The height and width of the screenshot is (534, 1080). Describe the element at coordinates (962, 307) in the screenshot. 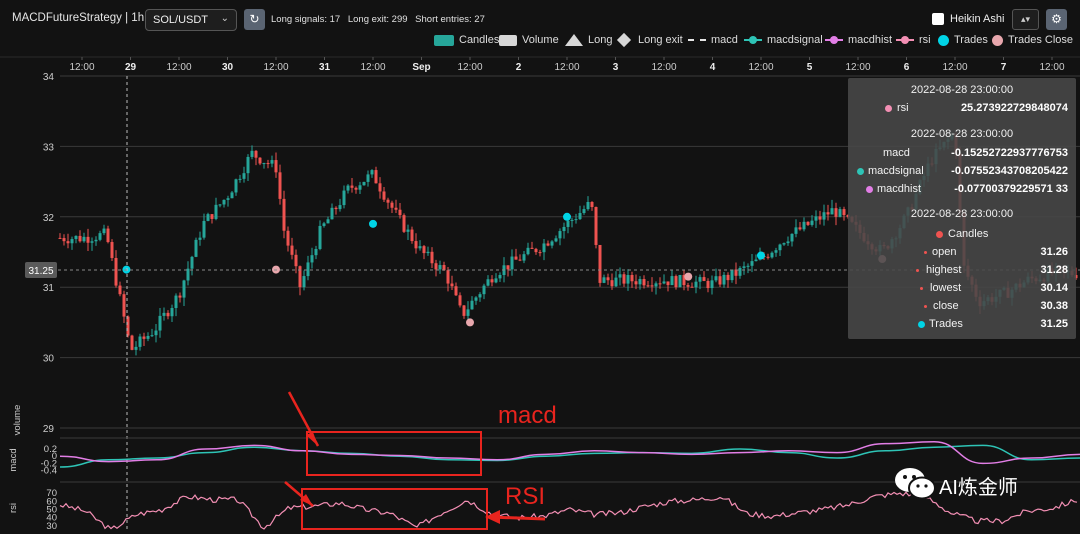

I see `tooltip-row-close: close 30.38` at that location.